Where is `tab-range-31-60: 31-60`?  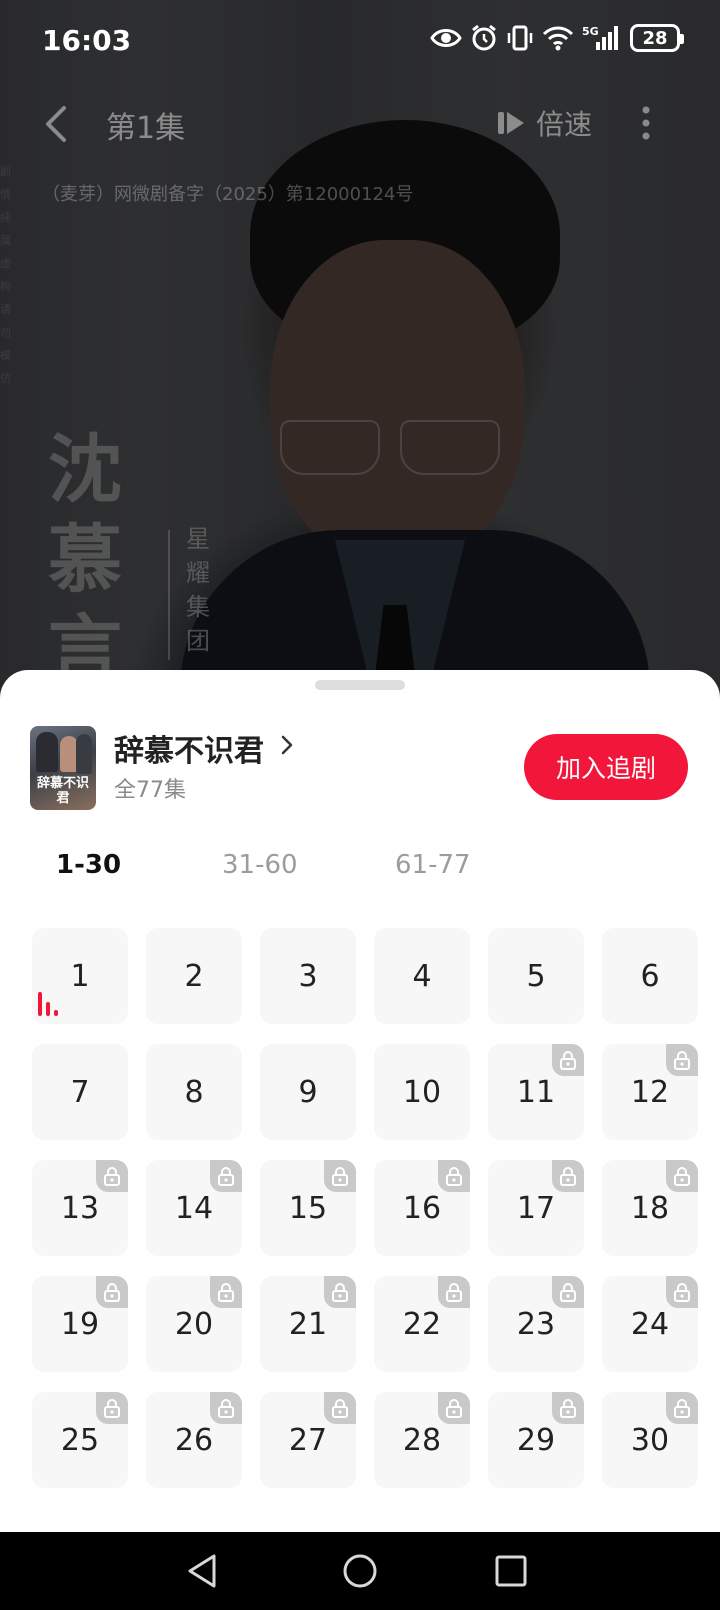
tab-range-31-60: 31-60 is located at coordinates (260, 865).